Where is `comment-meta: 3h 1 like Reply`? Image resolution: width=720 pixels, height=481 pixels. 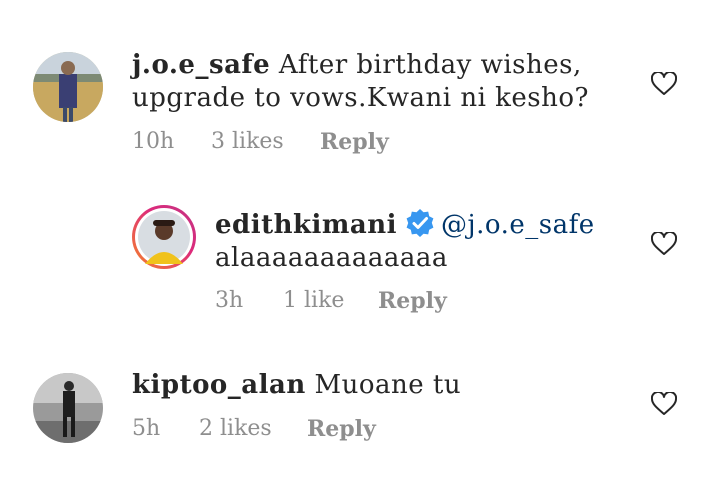 comment-meta: 3h 1 like Reply is located at coordinates (415, 301).